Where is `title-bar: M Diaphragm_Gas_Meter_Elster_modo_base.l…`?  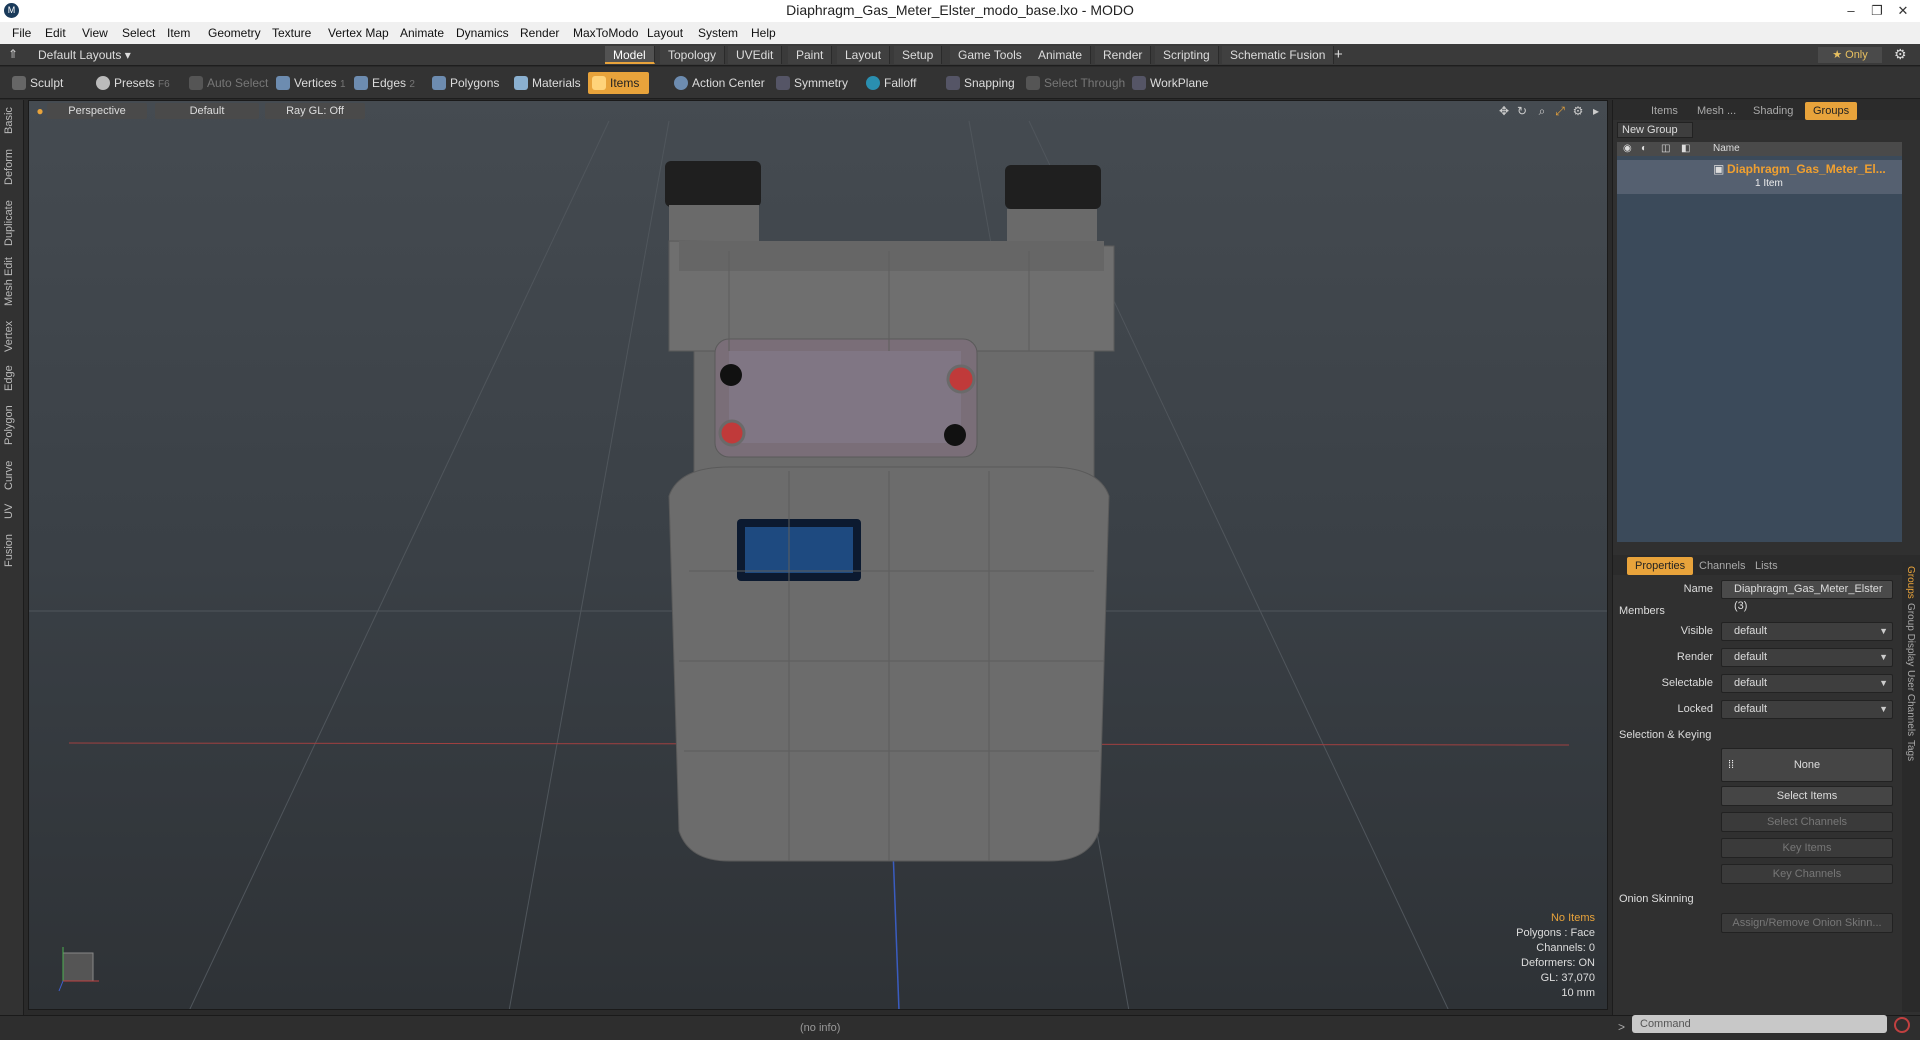
title-bar: M Diaphragm_Gas_Meter_Elster_modo_base.l… is located at coordinates (960, 11).